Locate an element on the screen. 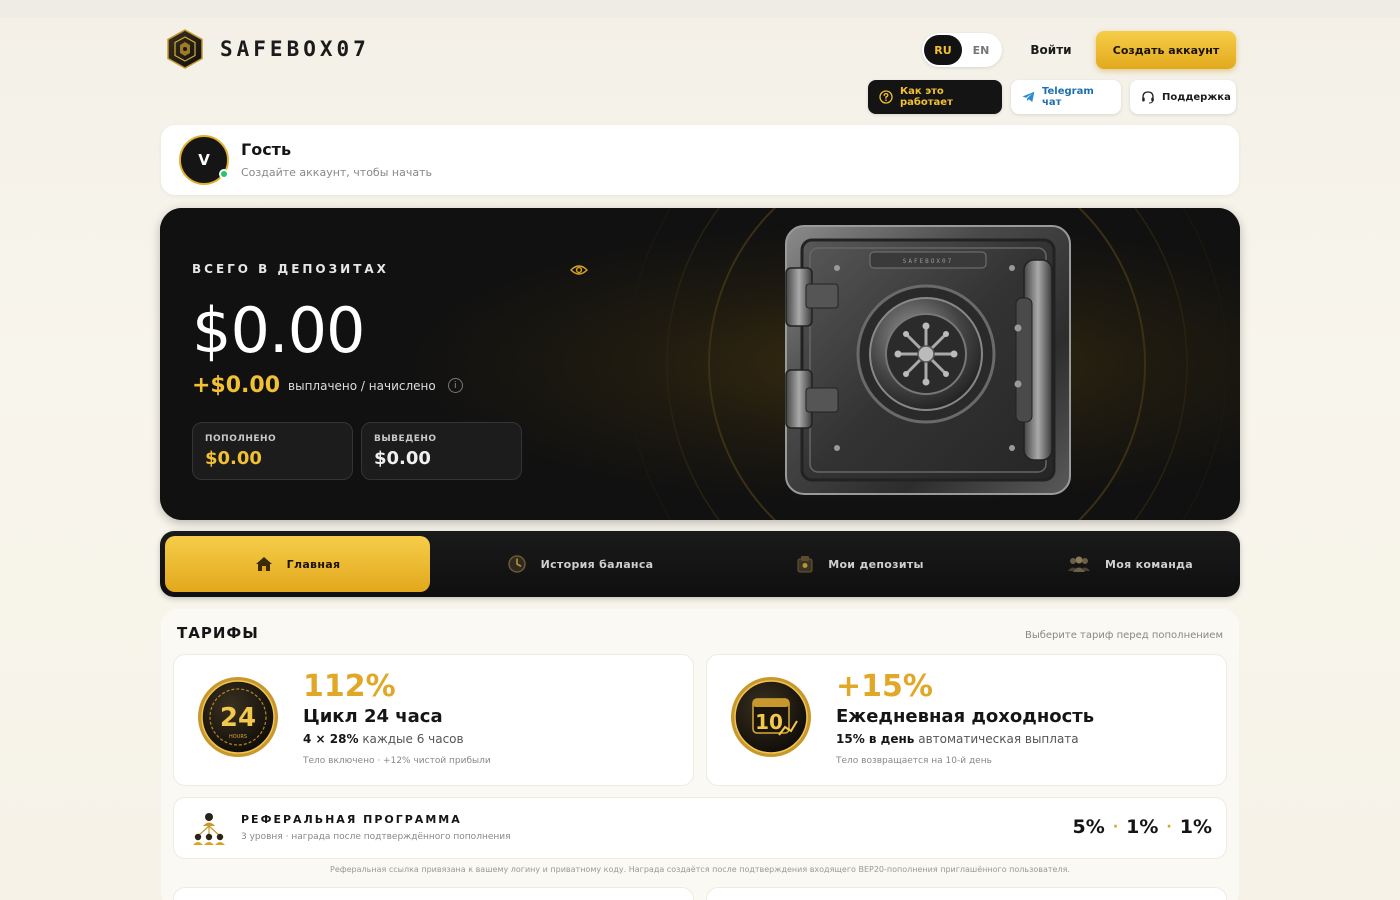 The width and height of the screenshot is (1400, 900). tariff-24h-percent: 112% is located at coordinates (349, 686).